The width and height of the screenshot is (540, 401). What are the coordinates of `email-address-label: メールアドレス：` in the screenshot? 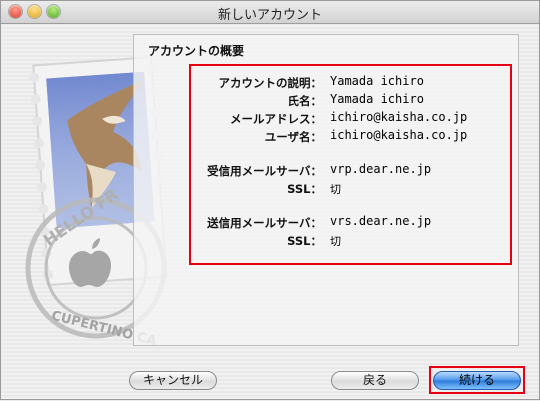 It's located at (276, 119).